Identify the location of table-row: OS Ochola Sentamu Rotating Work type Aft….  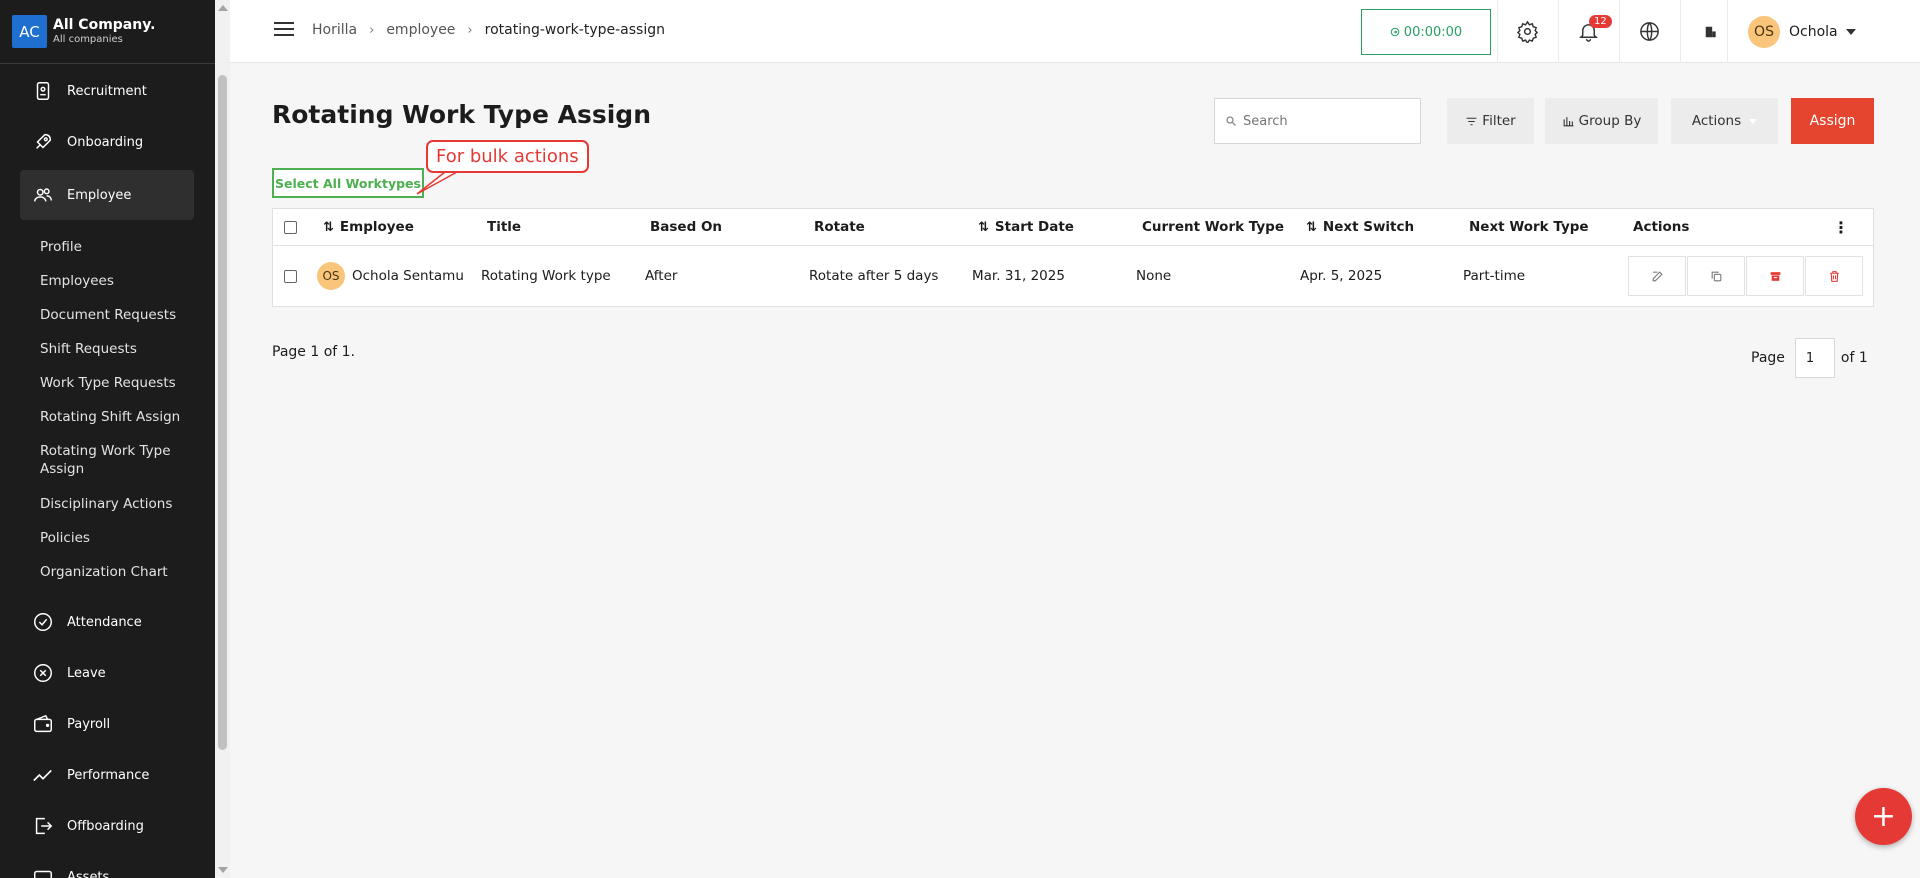
(1073, 276).